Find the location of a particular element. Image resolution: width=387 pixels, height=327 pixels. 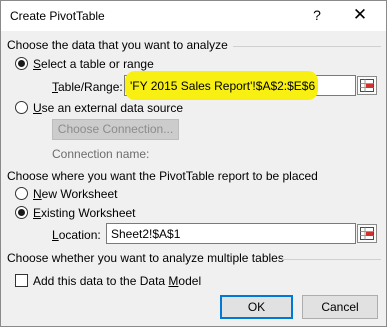

cancel-button: Cancel is located at coordinates (340, 307).